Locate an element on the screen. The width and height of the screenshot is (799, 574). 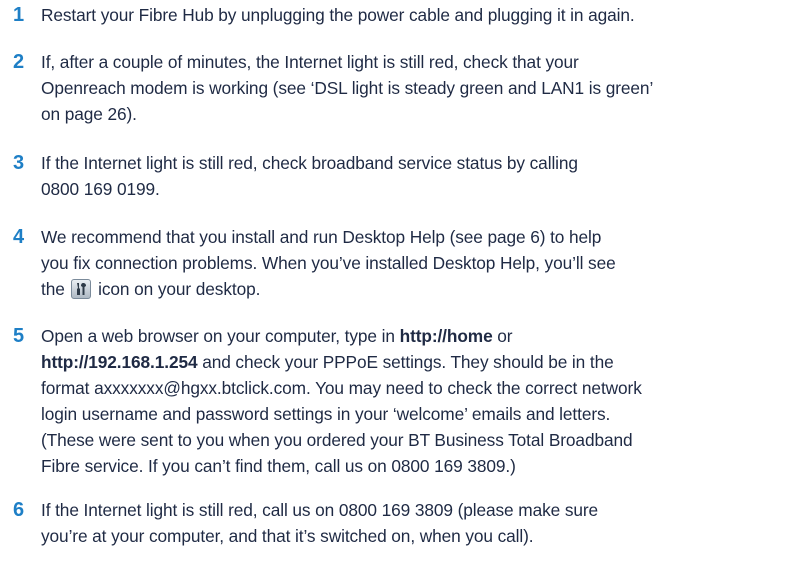
step-text-fragment: icon on your desktop. is located at coordinates (179, 289).